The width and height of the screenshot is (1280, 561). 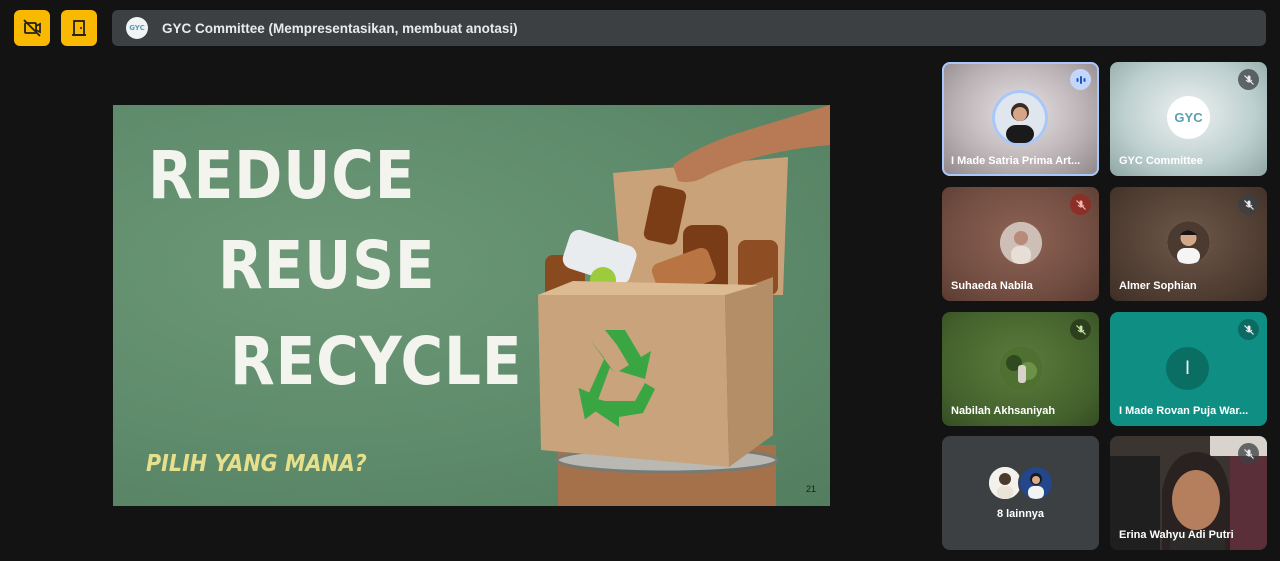 I want to click on leave-button, so click(x=79, y=28).